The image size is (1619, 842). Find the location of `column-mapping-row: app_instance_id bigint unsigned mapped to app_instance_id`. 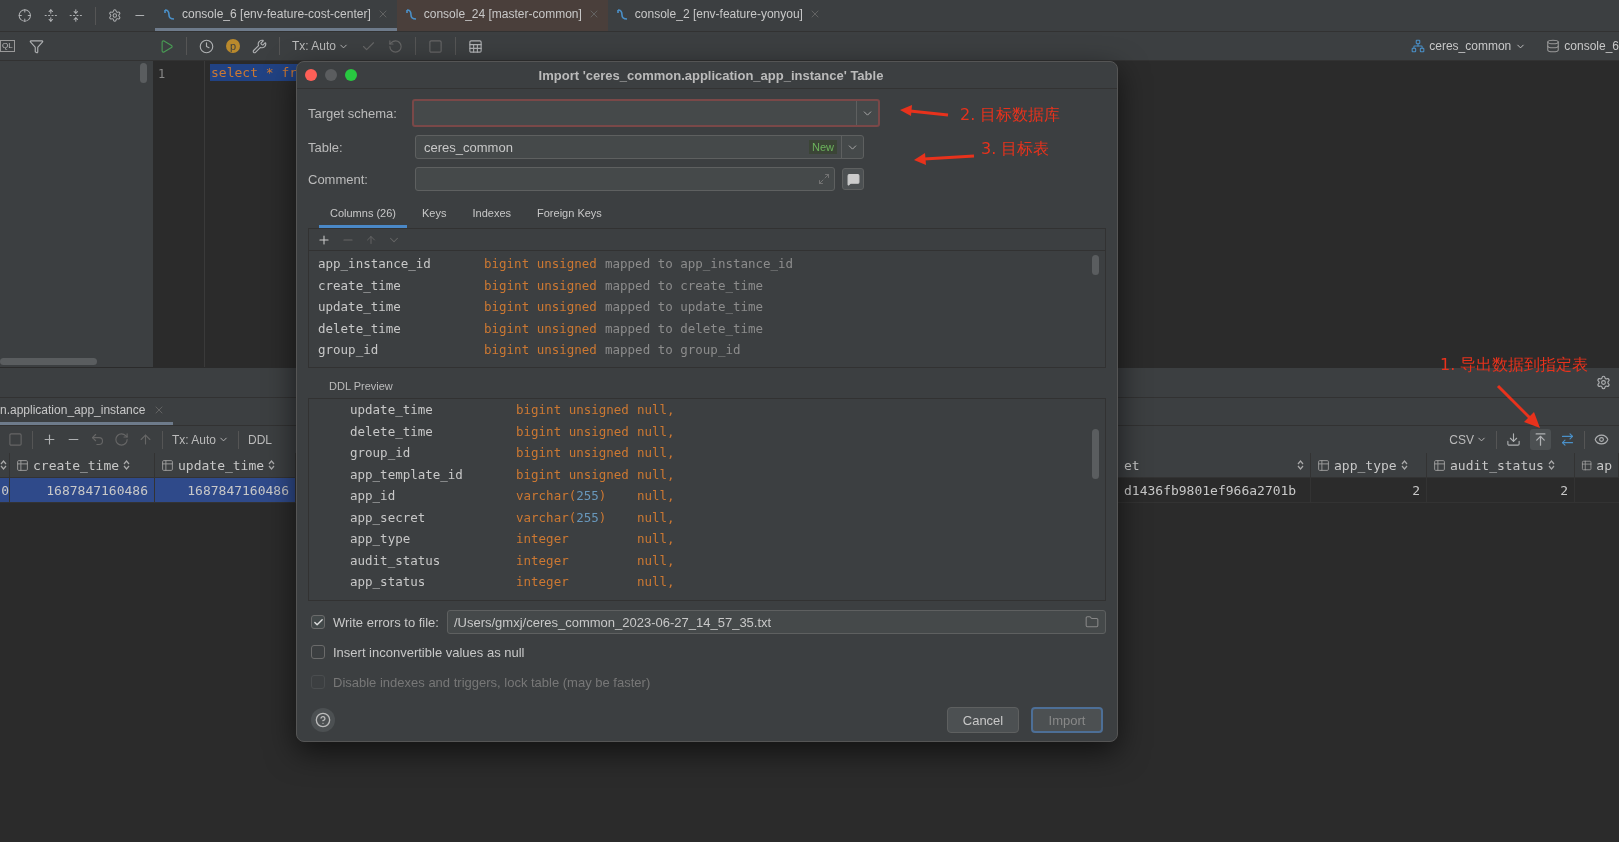

column-mapping-row: app_instance_id bigint unsigned mapped to app_instance_id is located at coordinates (707, 264).